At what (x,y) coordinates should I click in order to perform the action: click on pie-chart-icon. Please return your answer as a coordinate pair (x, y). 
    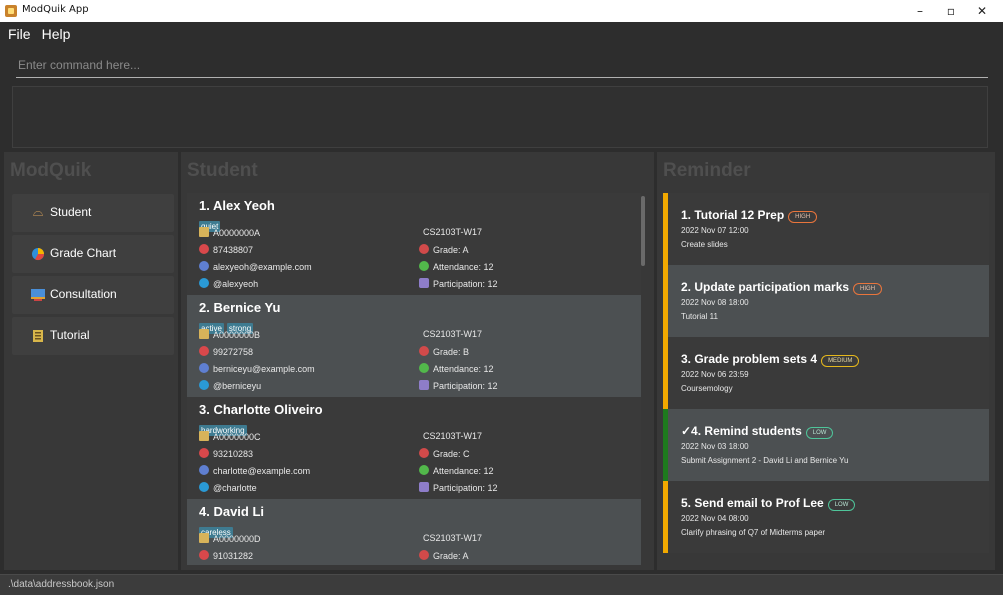
    Looking at the image, I should click on (38, 254).